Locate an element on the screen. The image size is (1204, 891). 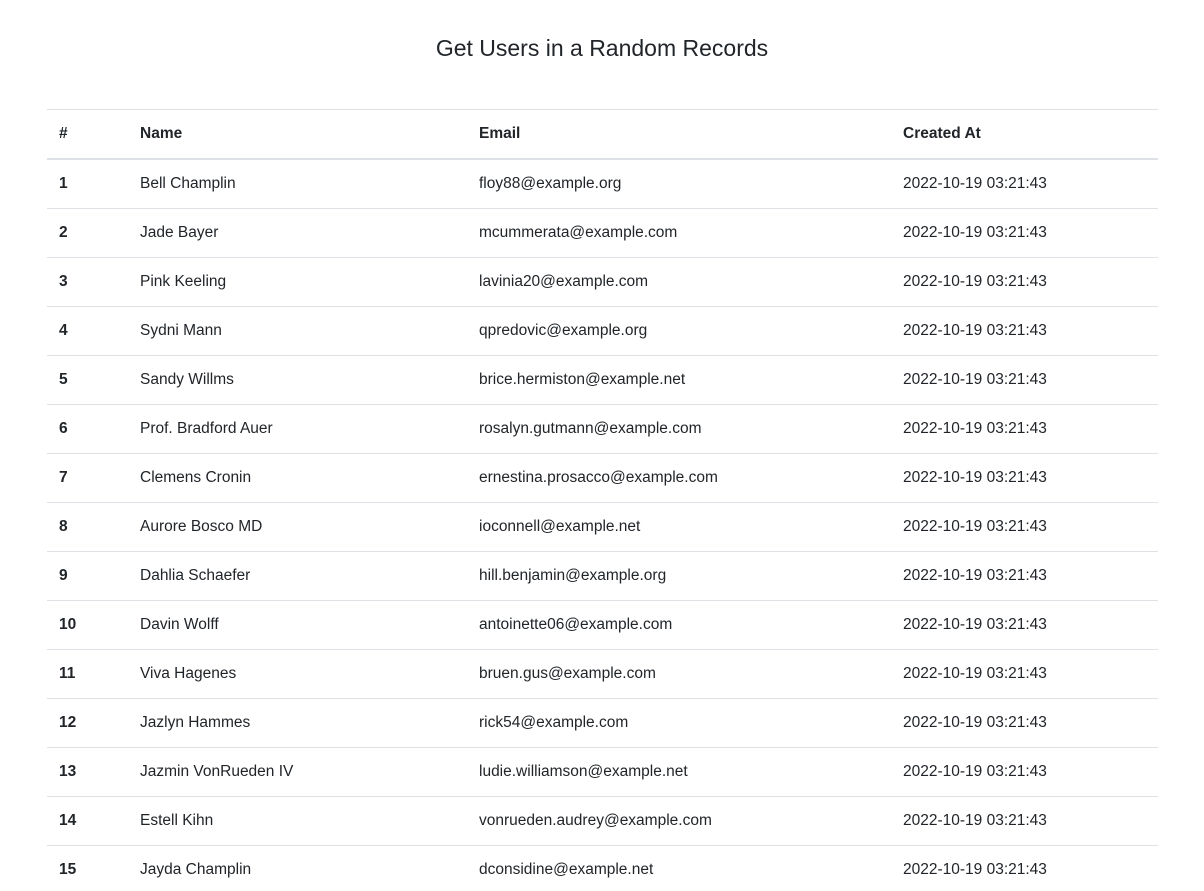
user-email-cell: vonrueden.audrey@example.com is located at coordinates (679, 821).